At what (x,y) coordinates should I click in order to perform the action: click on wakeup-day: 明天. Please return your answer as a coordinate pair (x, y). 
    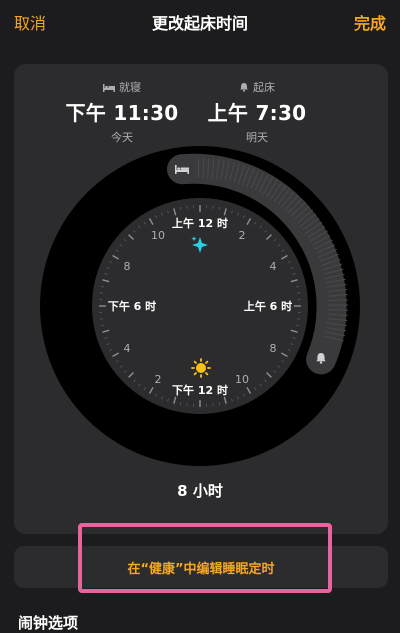
    Looking at the image, I should click on (257, 137).